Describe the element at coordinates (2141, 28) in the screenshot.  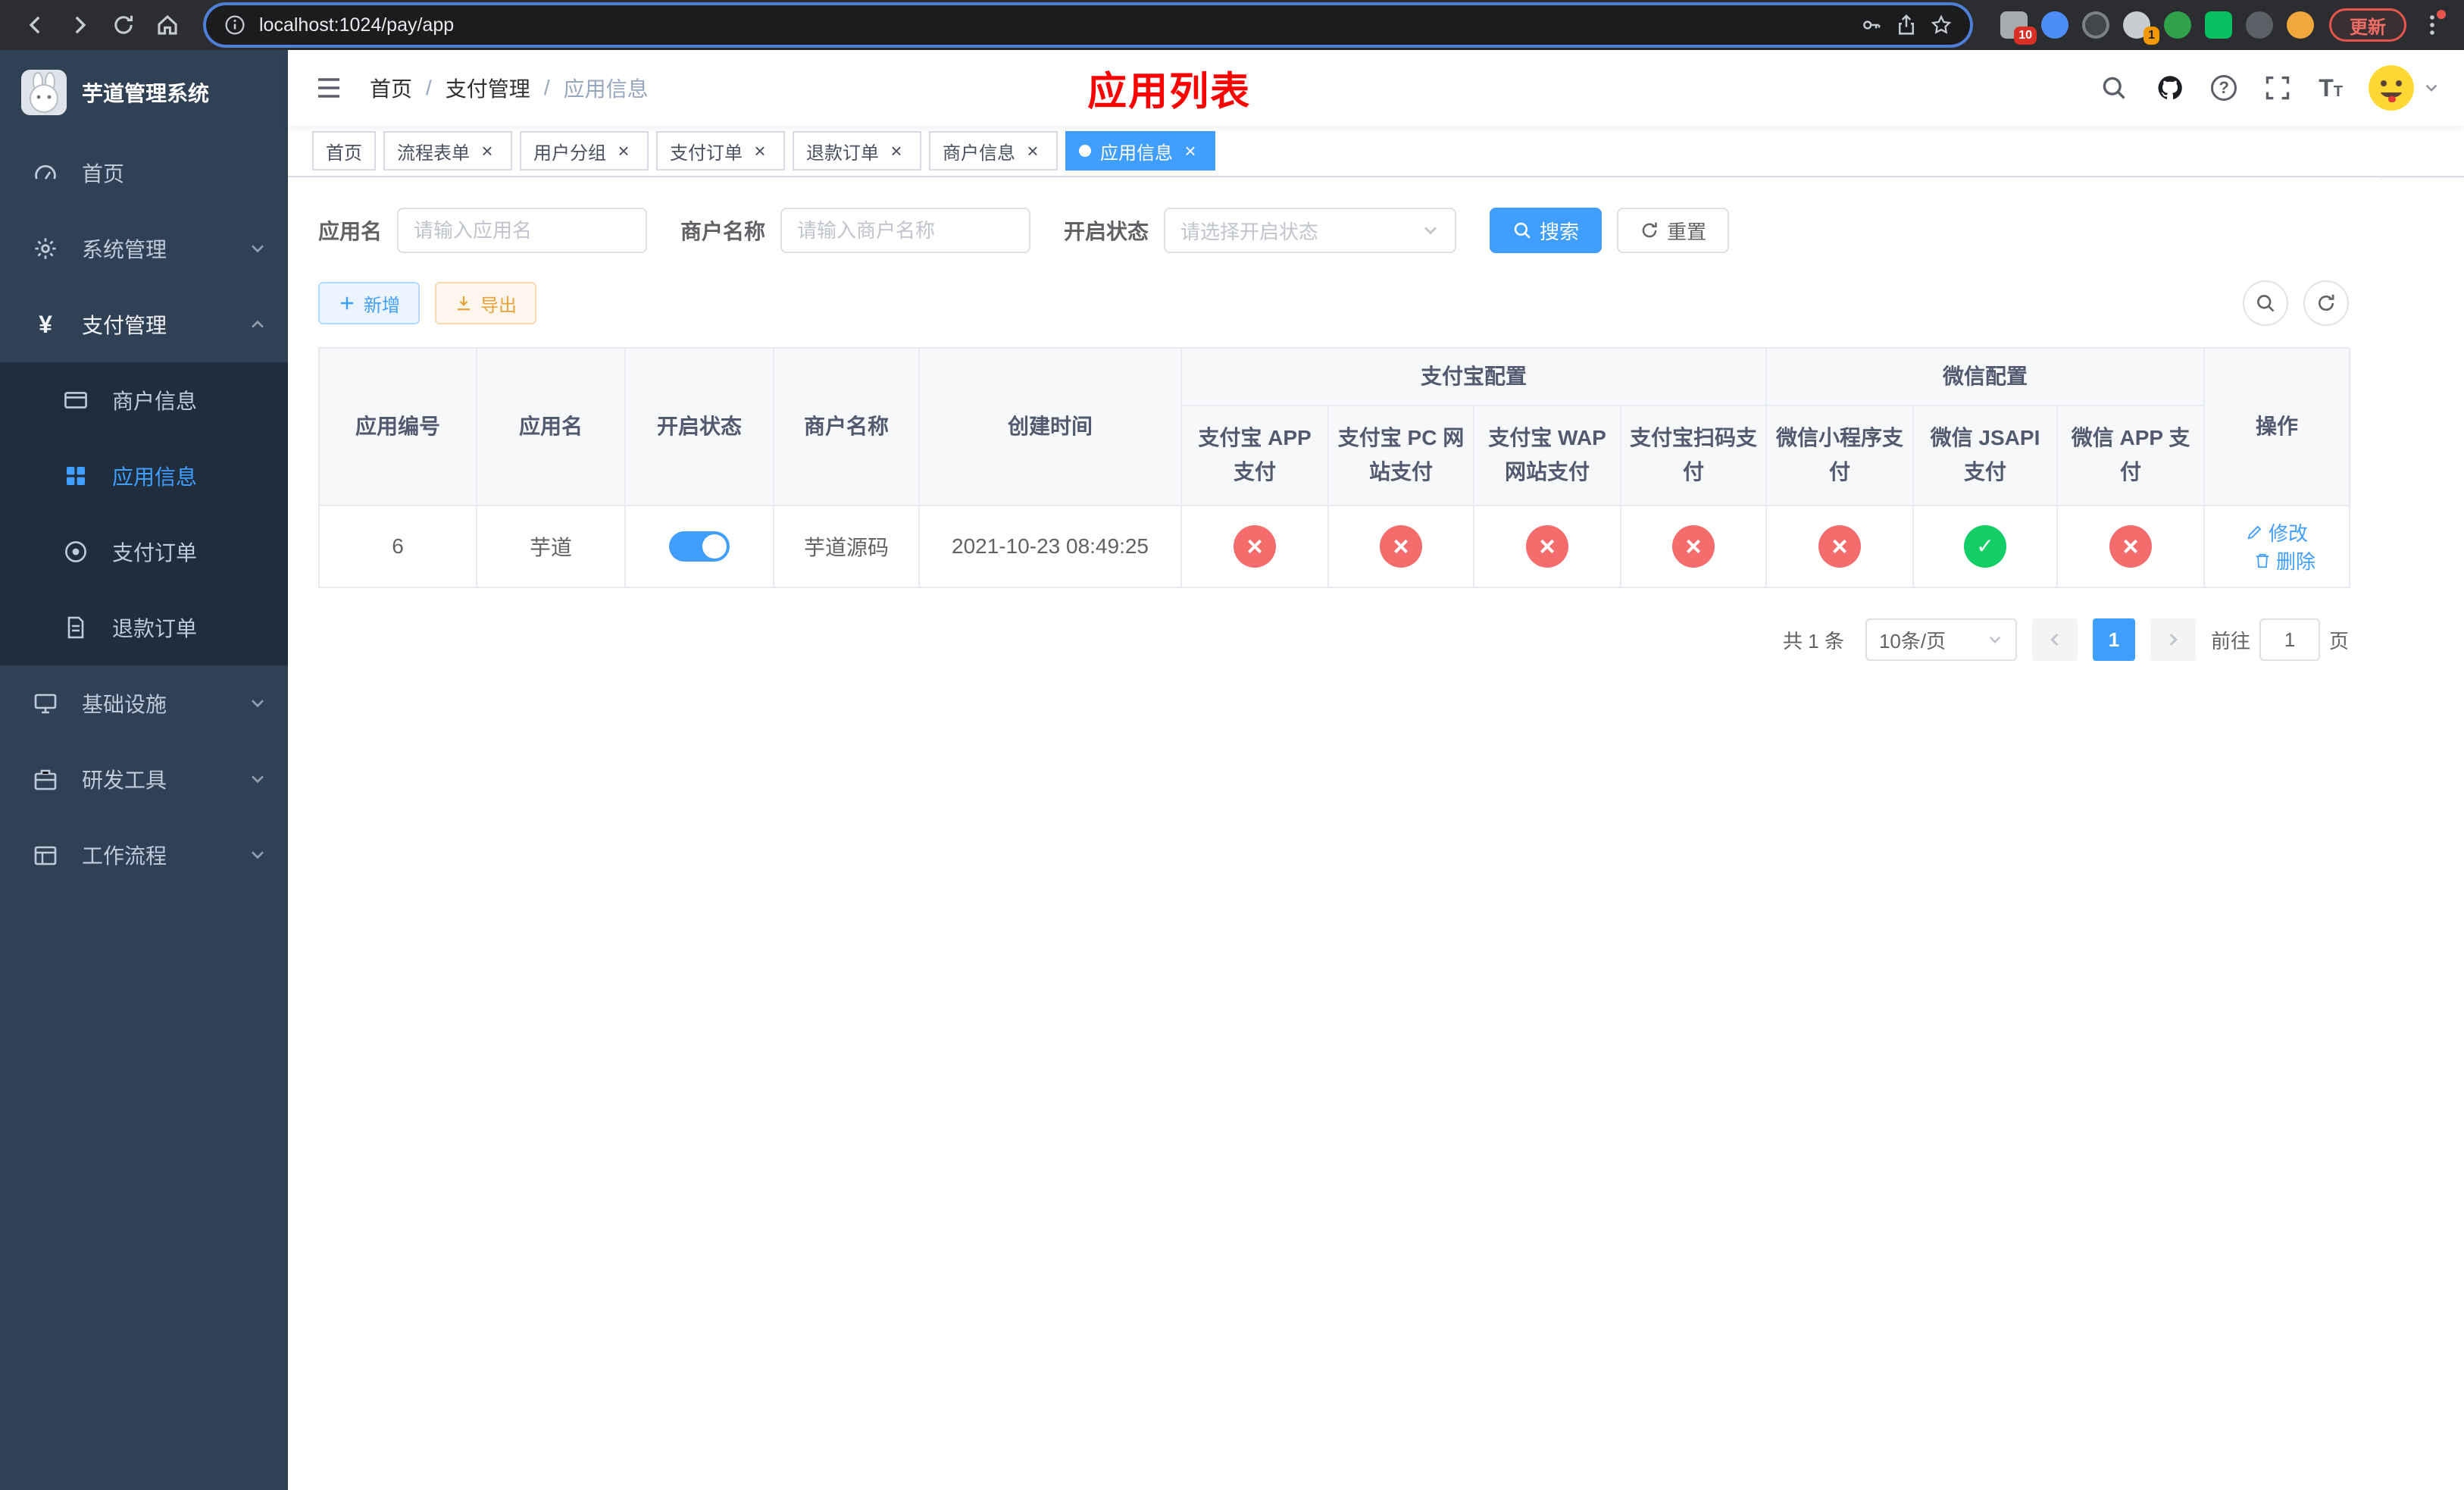
I see `extension-icon: 1` at that location.